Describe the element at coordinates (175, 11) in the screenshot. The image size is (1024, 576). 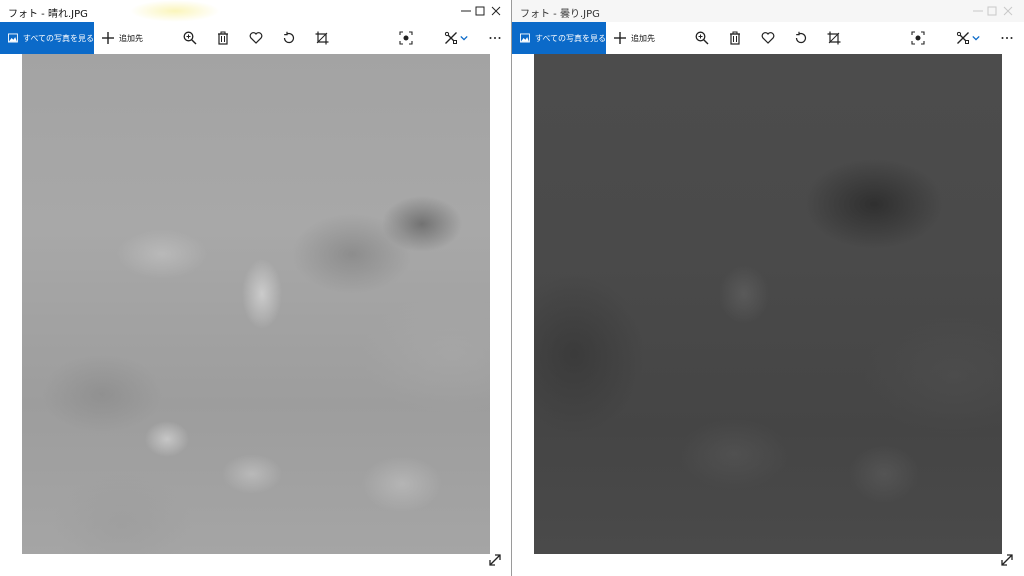
I see `titlebar-glow` at that location.